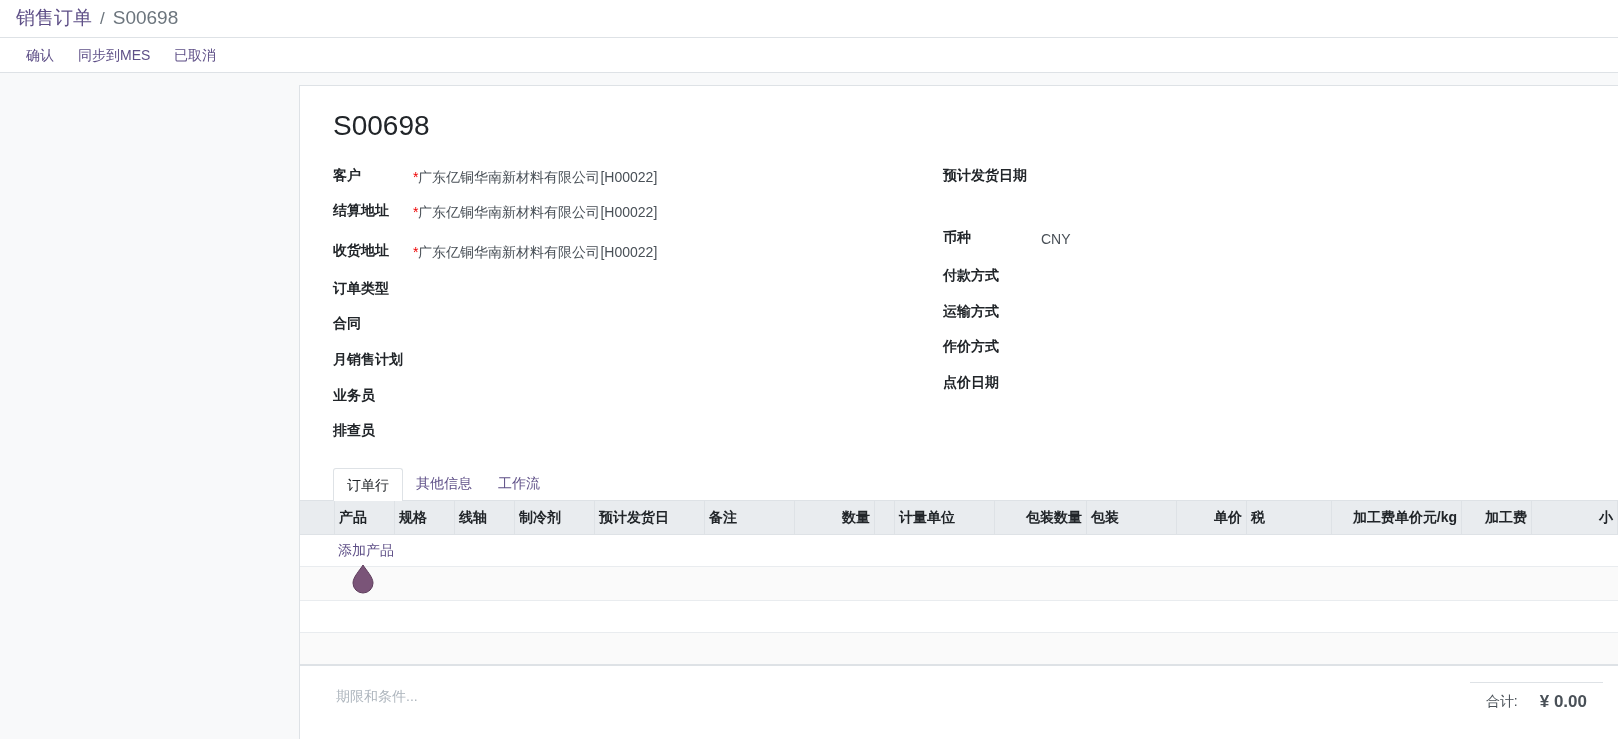 The width and height of the screenshot is (1618, 739). Describe the element at coordinates (354, 430) in the screenshot. I see `field-label: 排查员` at that location.